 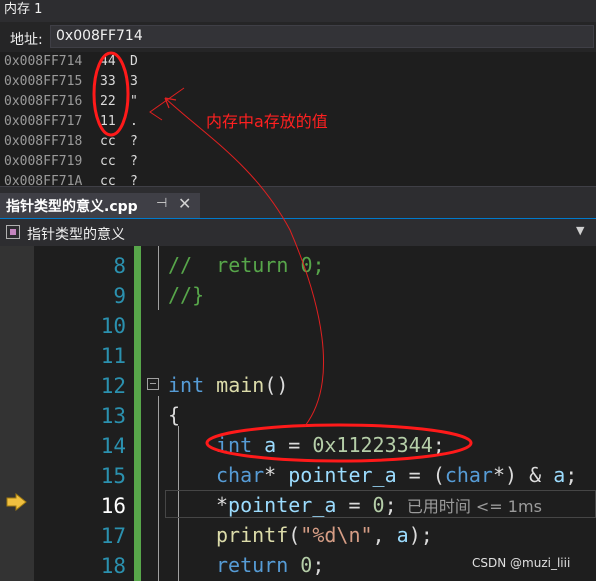 I want to click on declaration-circle, so click(x=339, y=443).